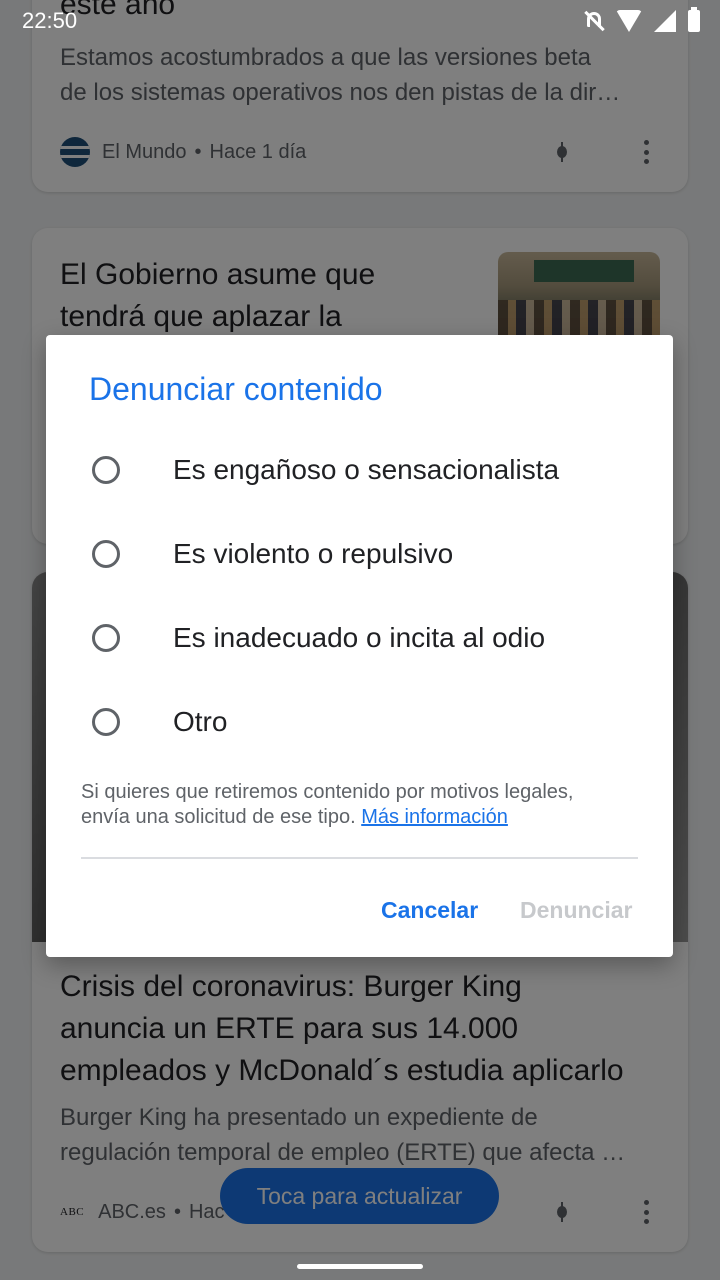 This screenshot has width=720, height=1280. I want to click on gesture-nav-bar, so click(360, 1266).